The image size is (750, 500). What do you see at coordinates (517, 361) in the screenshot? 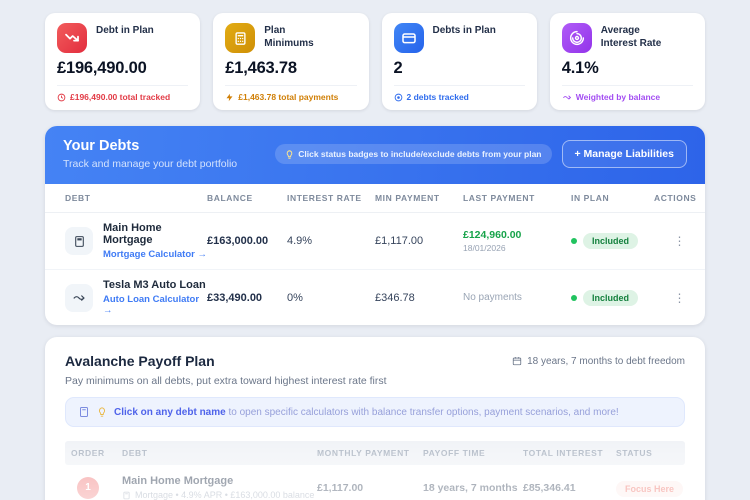
I see `calendar-icon` at bounding box center [517, 361].